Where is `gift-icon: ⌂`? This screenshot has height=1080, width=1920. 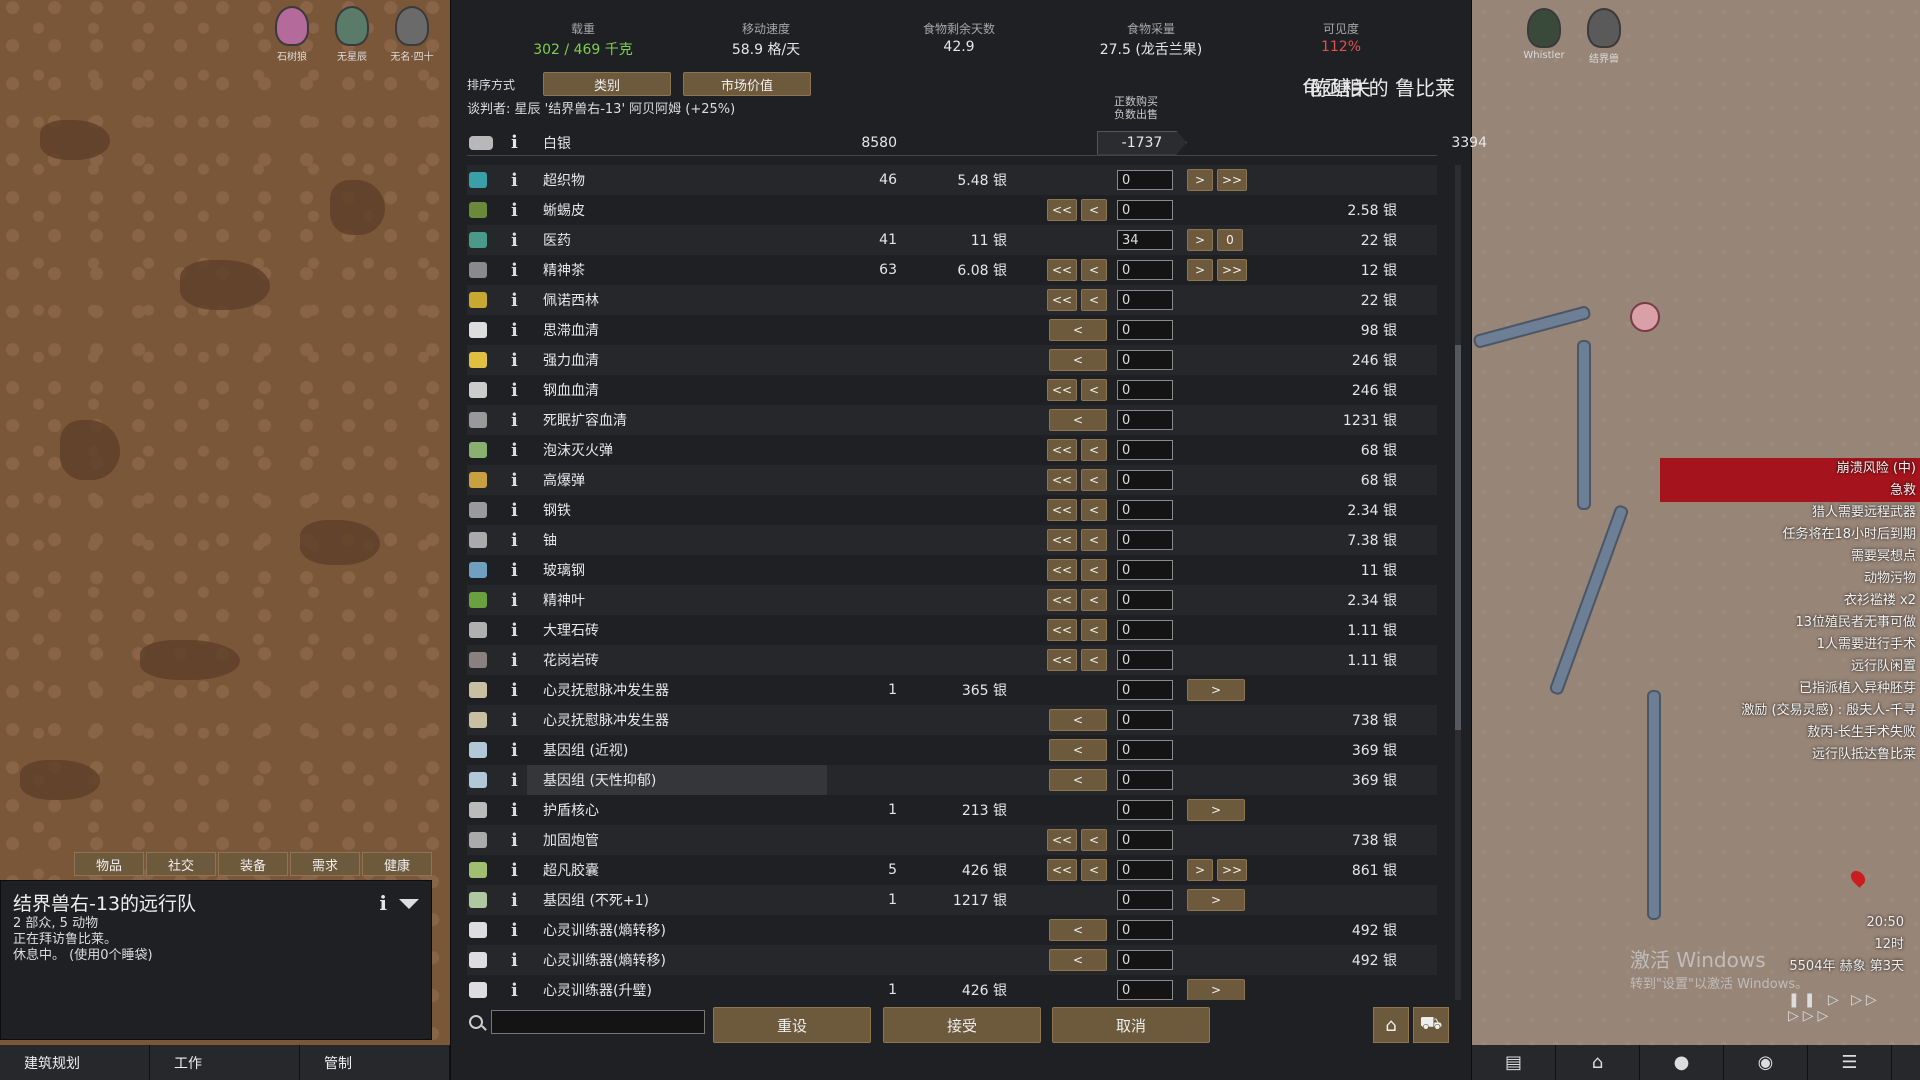 gift-icon: ⌂ is located at coordinates (1391, 1025).